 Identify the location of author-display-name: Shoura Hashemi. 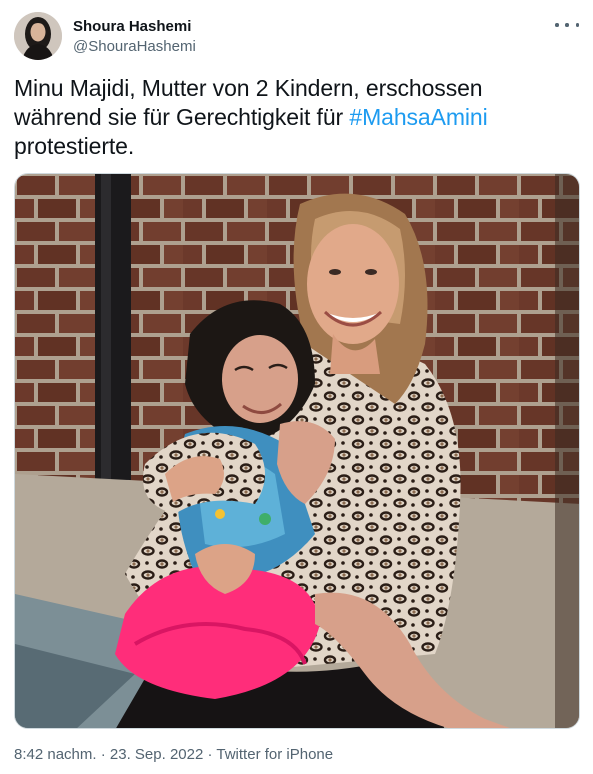
(134, 27).